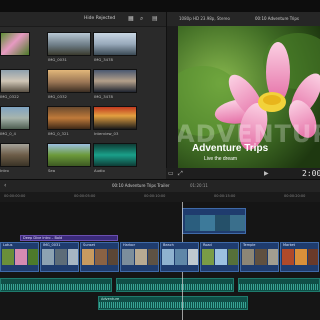 The height and width of the screenshot is (320, 320). What do you see at coordinates (57, 96) in the screenshot?
I see `browser-clip-label: IMG_0332` at bounding box center [57, 96].